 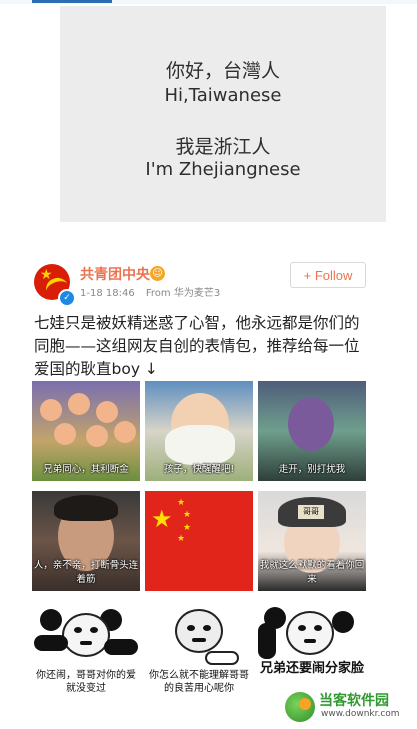 I want to click on image-caption: 我就这么默默的看着你回来, so click(x=312, y=572).